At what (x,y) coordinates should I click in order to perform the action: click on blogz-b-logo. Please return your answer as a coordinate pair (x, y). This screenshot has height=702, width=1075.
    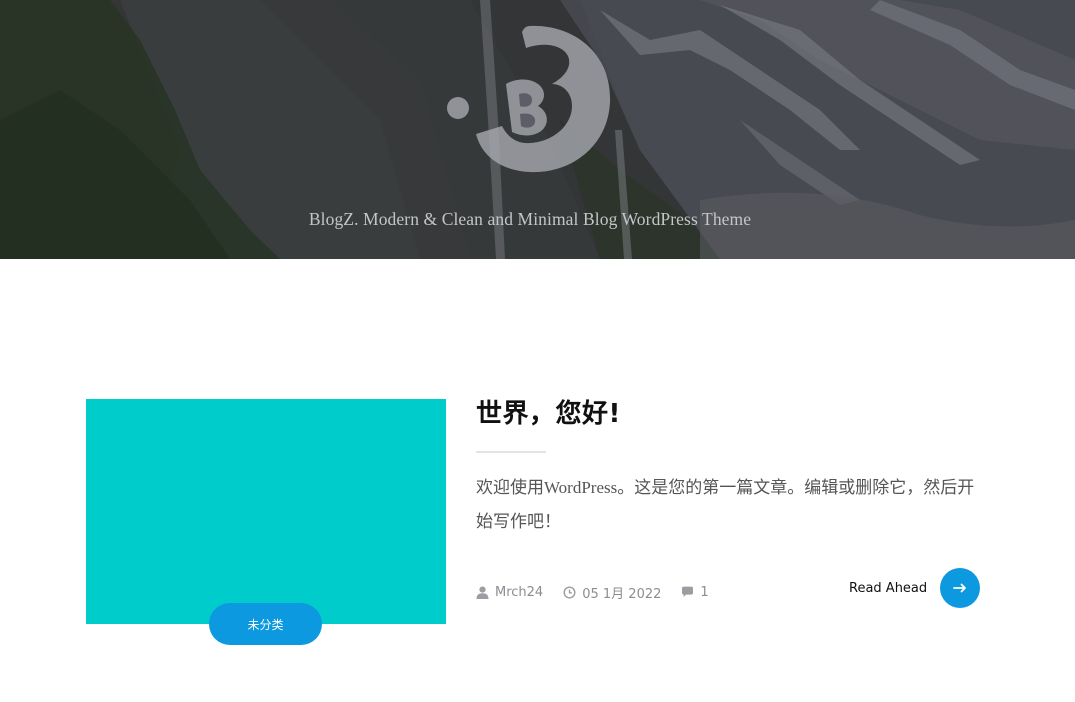
    Looking at the image, I should click on (530, 100).